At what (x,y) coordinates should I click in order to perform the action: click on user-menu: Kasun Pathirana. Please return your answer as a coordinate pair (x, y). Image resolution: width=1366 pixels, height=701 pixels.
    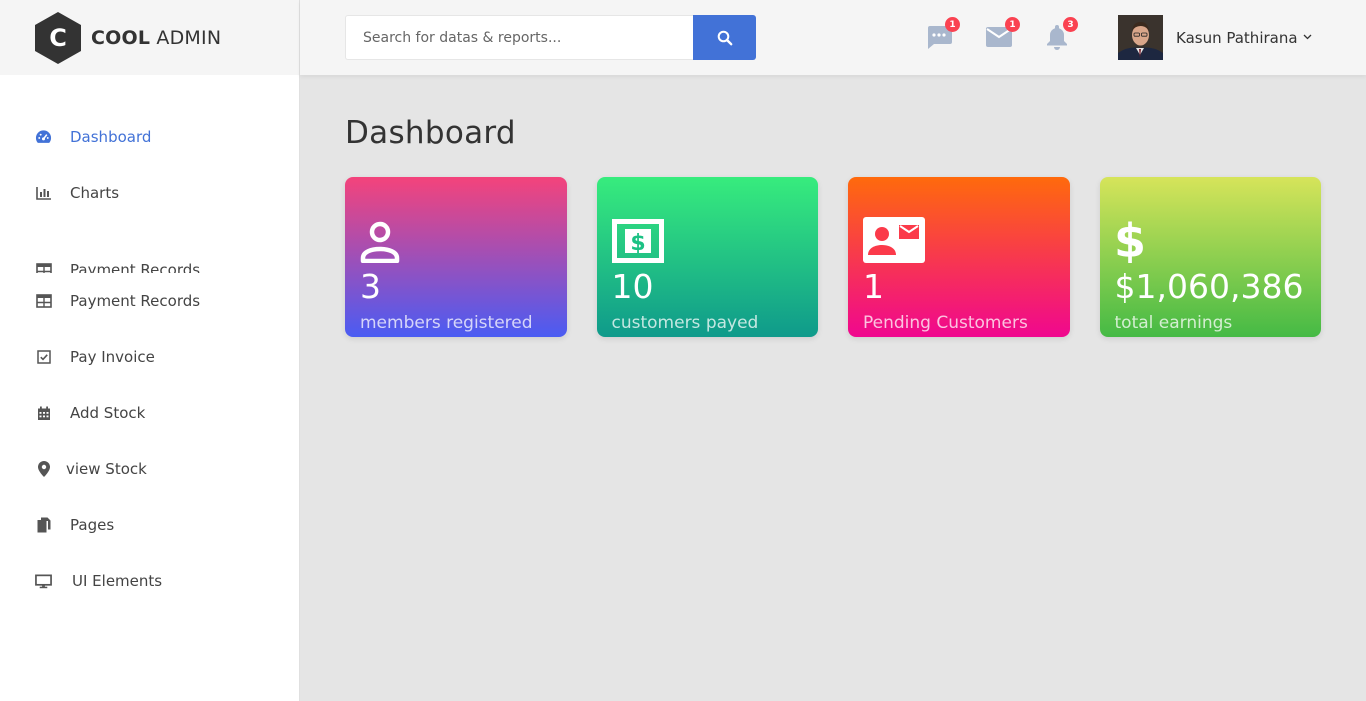
    Looking at the image, I should click on (1215, 37).